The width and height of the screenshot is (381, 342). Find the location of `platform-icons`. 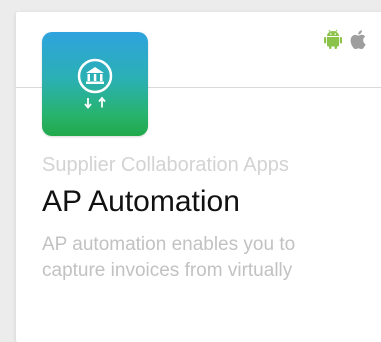

platform-icons is located at coordinates (345, 41).